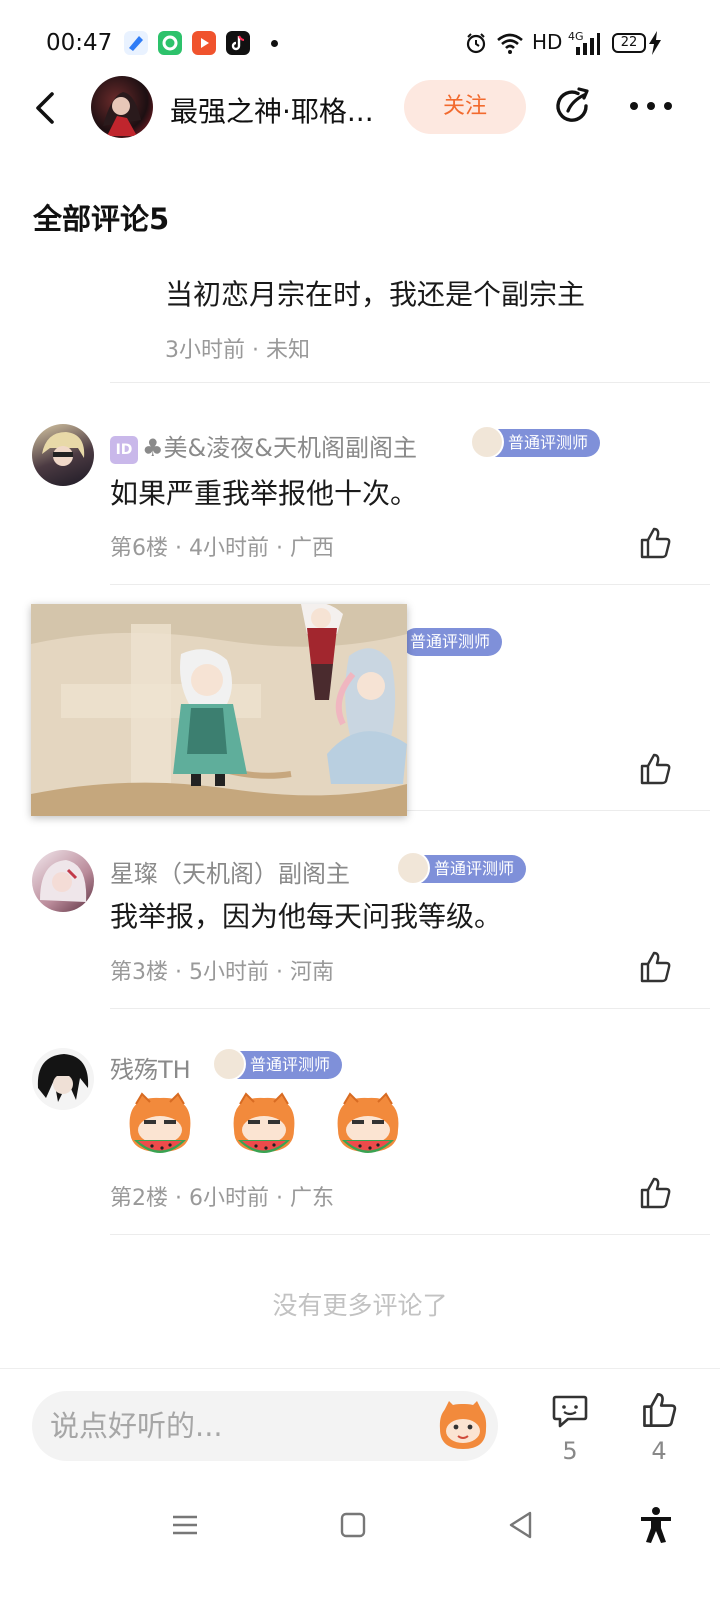 The height and width of the screenshot is (1600, 720). What do you see at coordinates (306, 916) in the screenshot?
I see `comment-text: 我举报，因为他每天问我等级。` at bounding box center [306, 916].